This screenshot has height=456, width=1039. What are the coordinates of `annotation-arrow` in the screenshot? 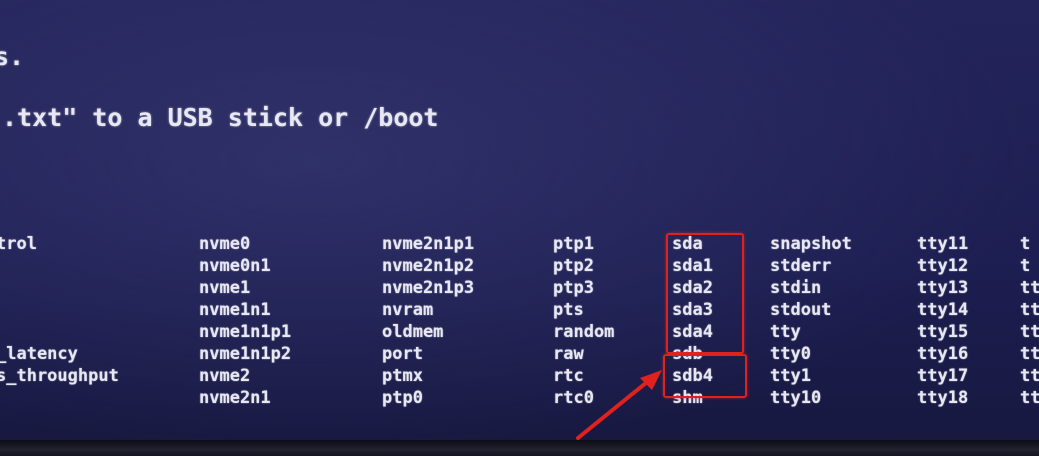 It's located at (619, 405).